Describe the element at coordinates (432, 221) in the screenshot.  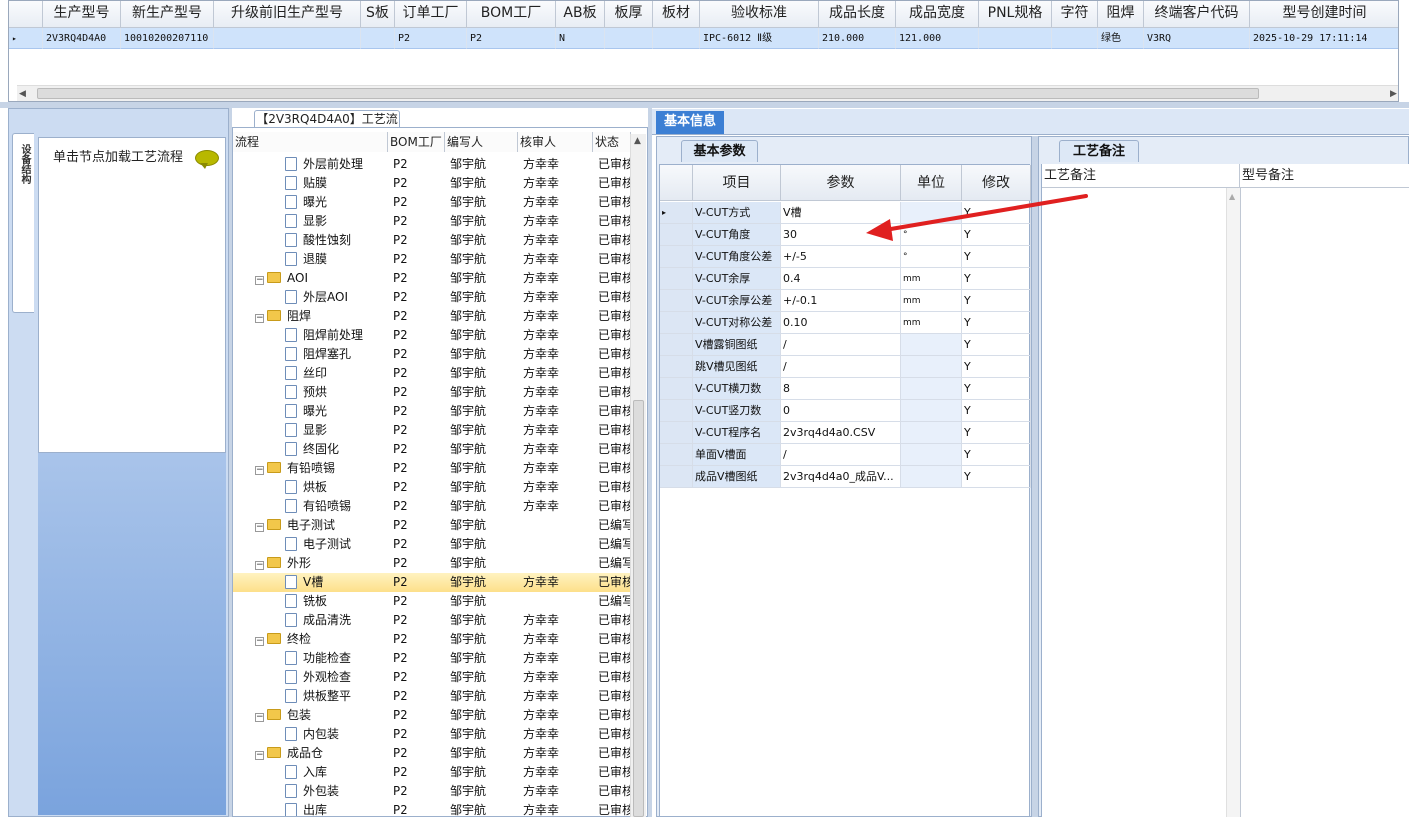
I see `flow-row: 显影 P2 邹宇航 方幸幸 已审核` at that location.